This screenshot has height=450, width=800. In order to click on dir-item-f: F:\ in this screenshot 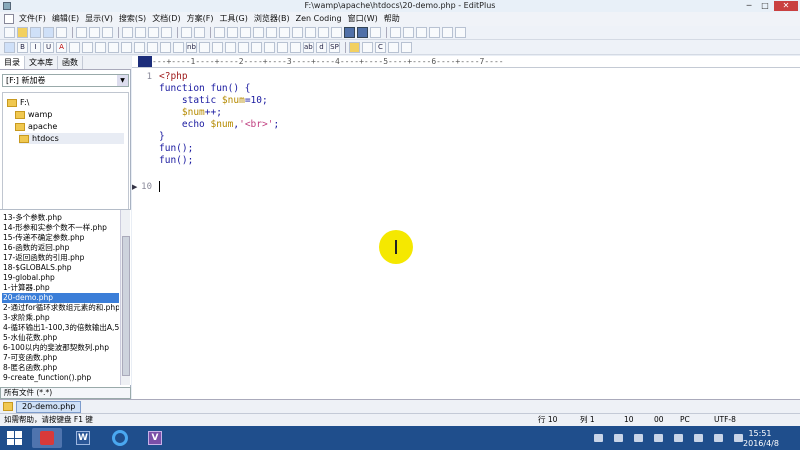, I will do `click(18, 102)`.